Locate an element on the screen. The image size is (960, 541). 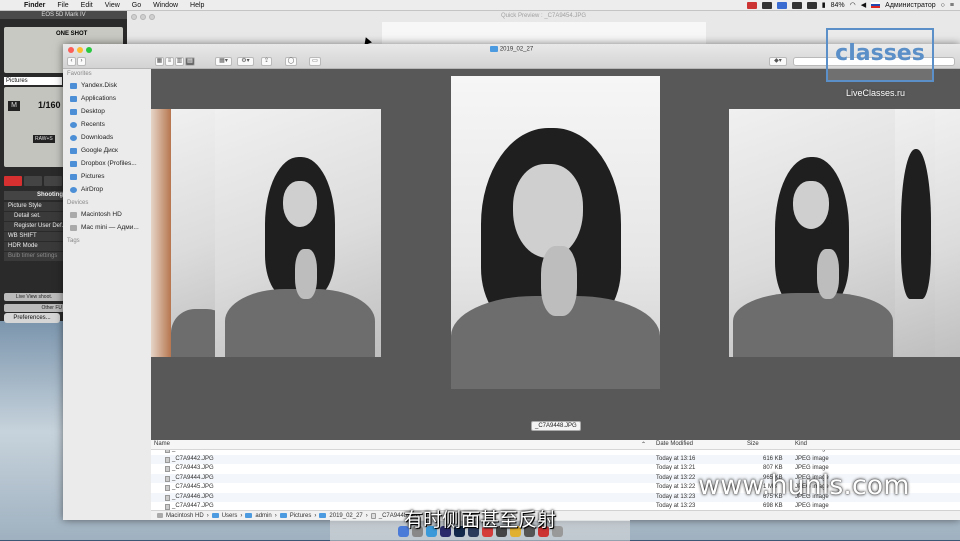
applications-icon is located at coordinates (73, 98).